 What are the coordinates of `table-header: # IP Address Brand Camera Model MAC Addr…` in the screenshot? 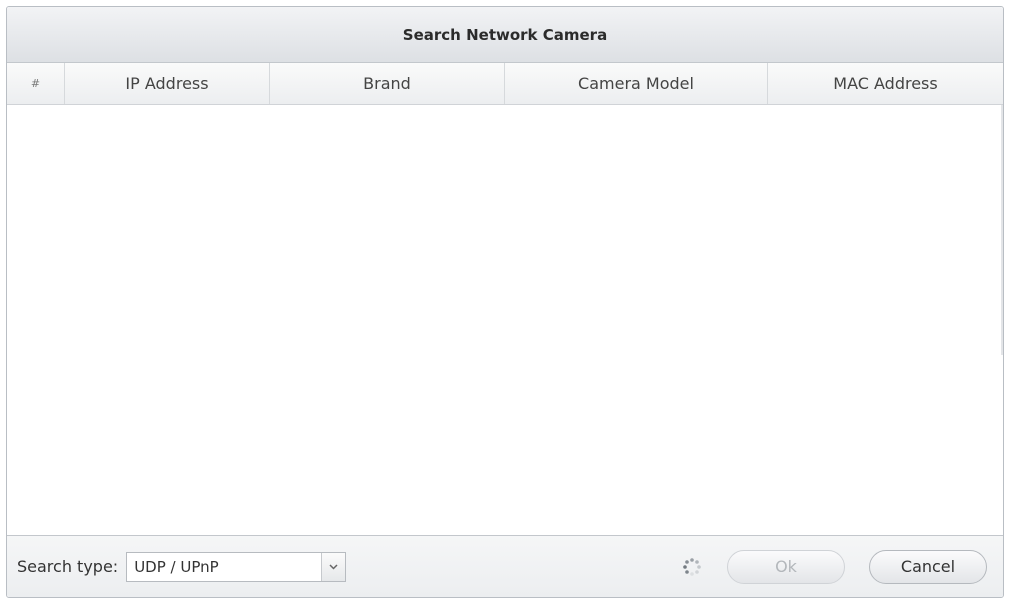 It's located at (505, 84).